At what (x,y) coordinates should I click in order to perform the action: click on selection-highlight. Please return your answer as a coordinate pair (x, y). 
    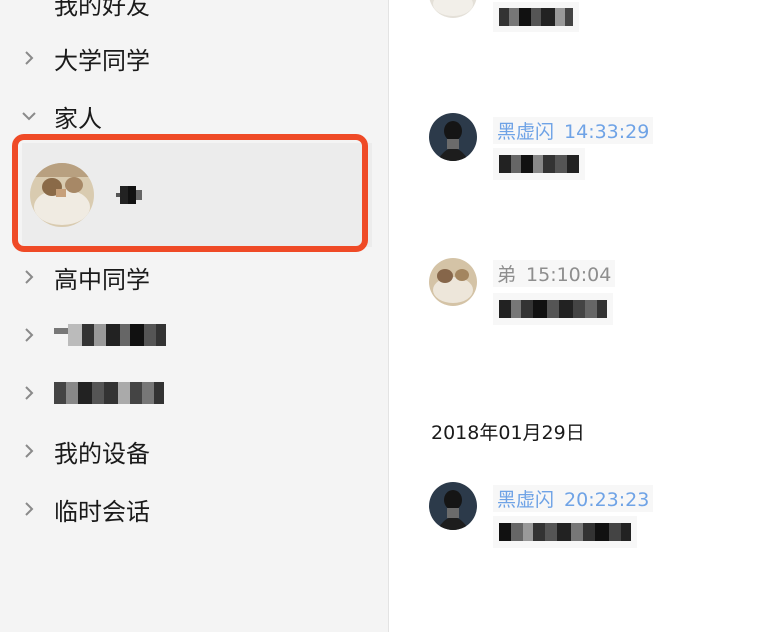
    Looking at the image, I should click on (190, 193).